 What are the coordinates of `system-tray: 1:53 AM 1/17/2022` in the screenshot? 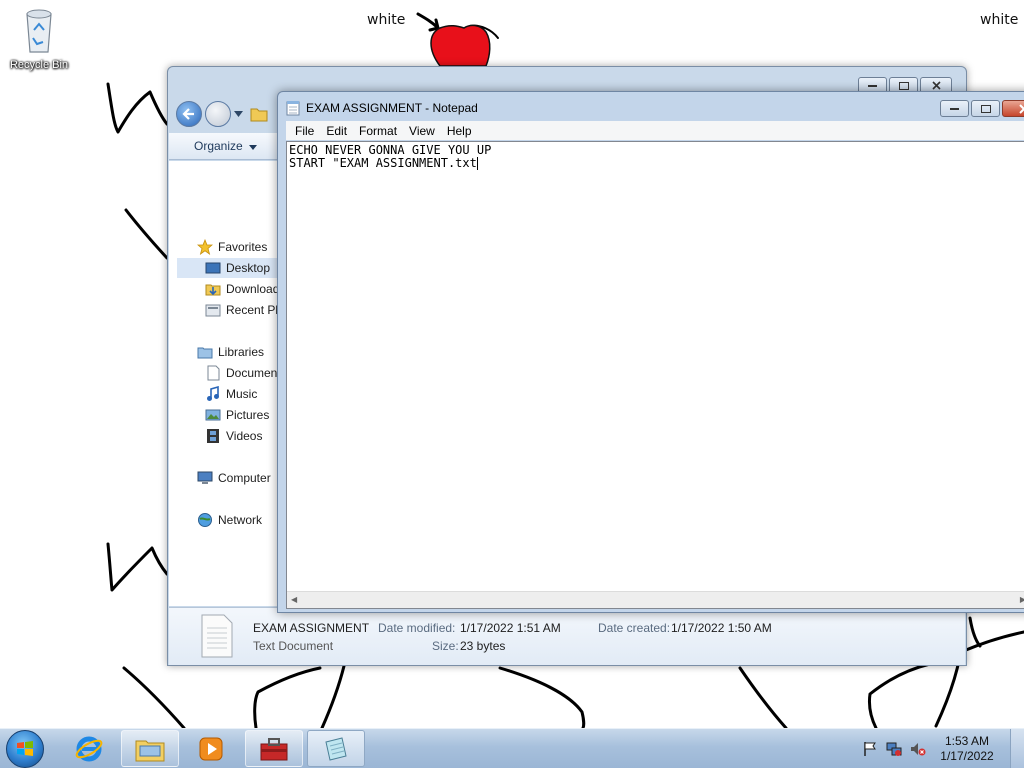 It's located at (943, 748).